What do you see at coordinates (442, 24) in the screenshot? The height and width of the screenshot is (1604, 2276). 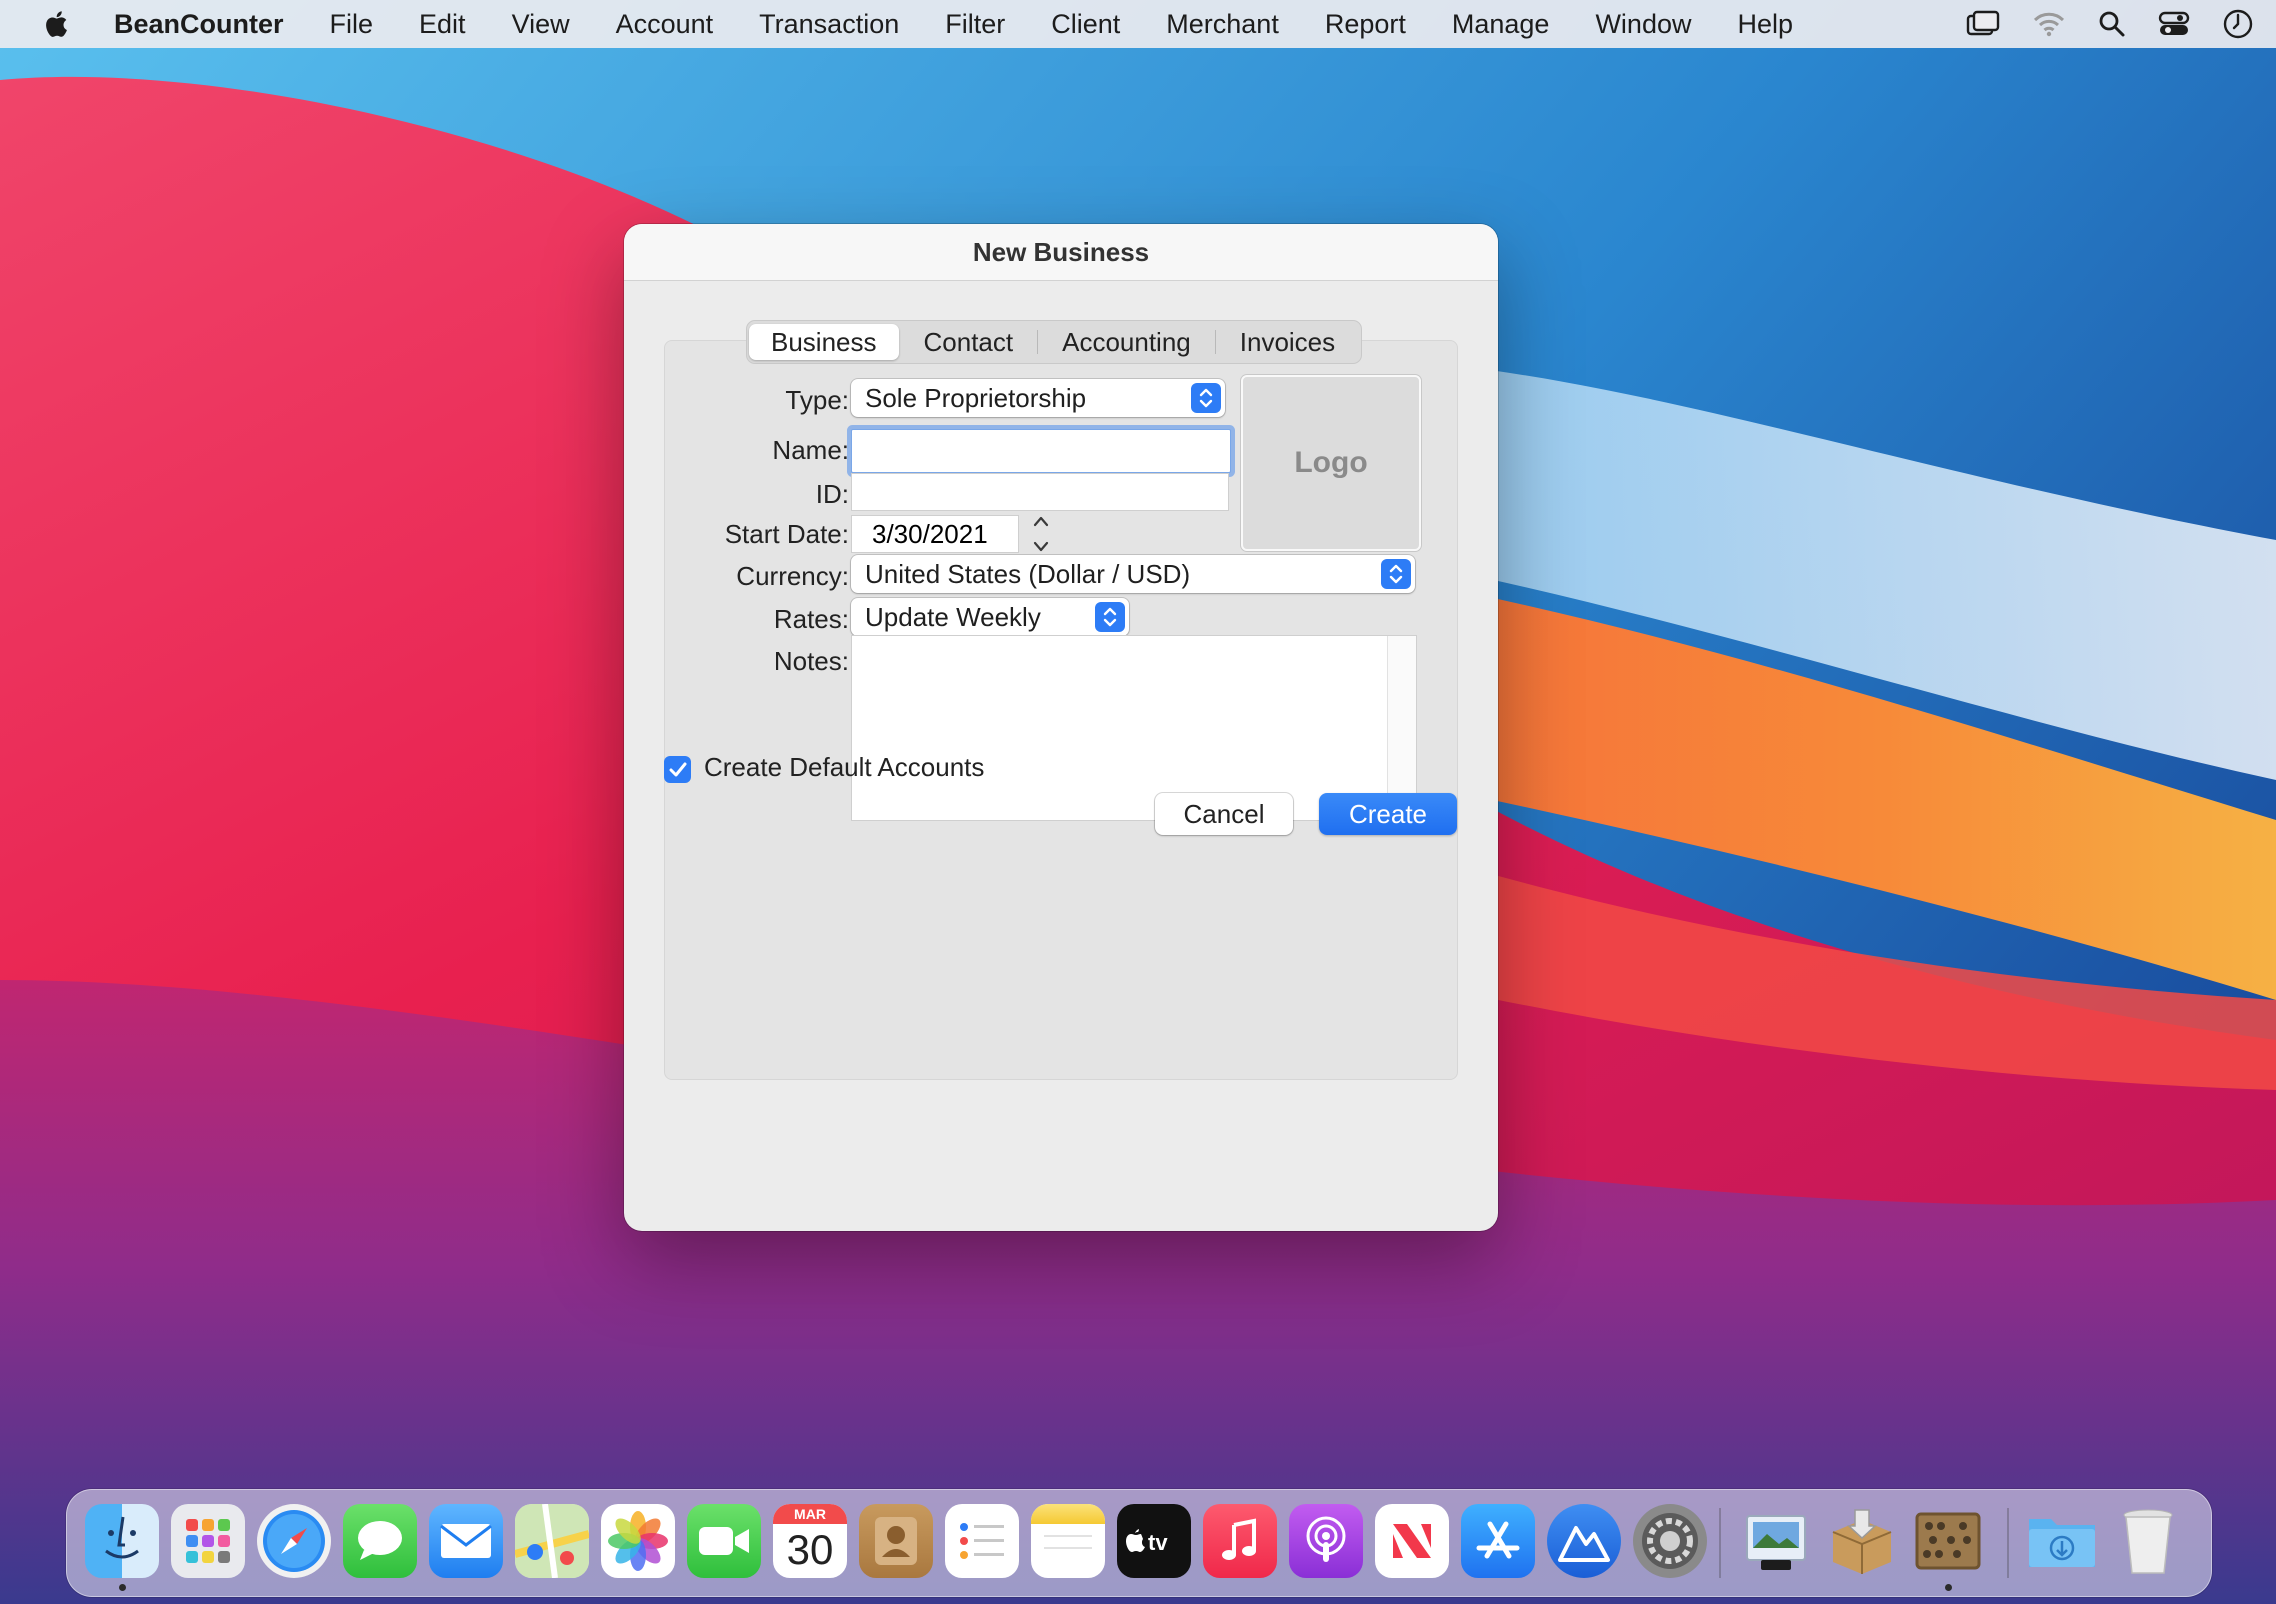 I see `menu-edit: Edit` at bounding box center [442, 24].